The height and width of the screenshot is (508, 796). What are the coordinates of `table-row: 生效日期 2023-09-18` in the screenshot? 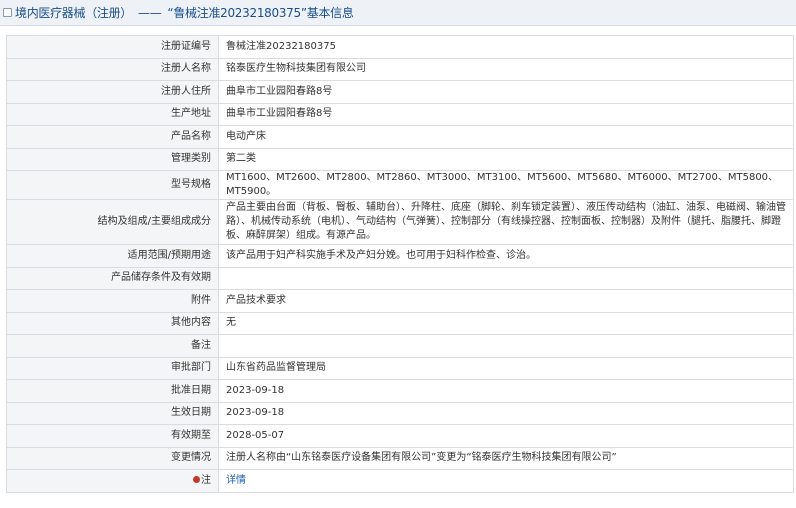 It's located at (400, 413).